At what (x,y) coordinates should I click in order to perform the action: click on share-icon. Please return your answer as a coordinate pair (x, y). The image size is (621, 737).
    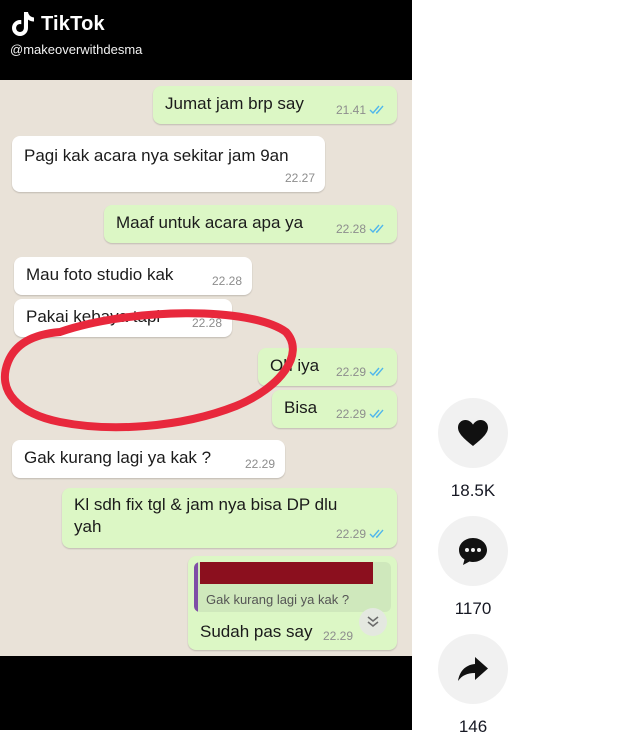
    Looking at the image, I should click on (473, 669).